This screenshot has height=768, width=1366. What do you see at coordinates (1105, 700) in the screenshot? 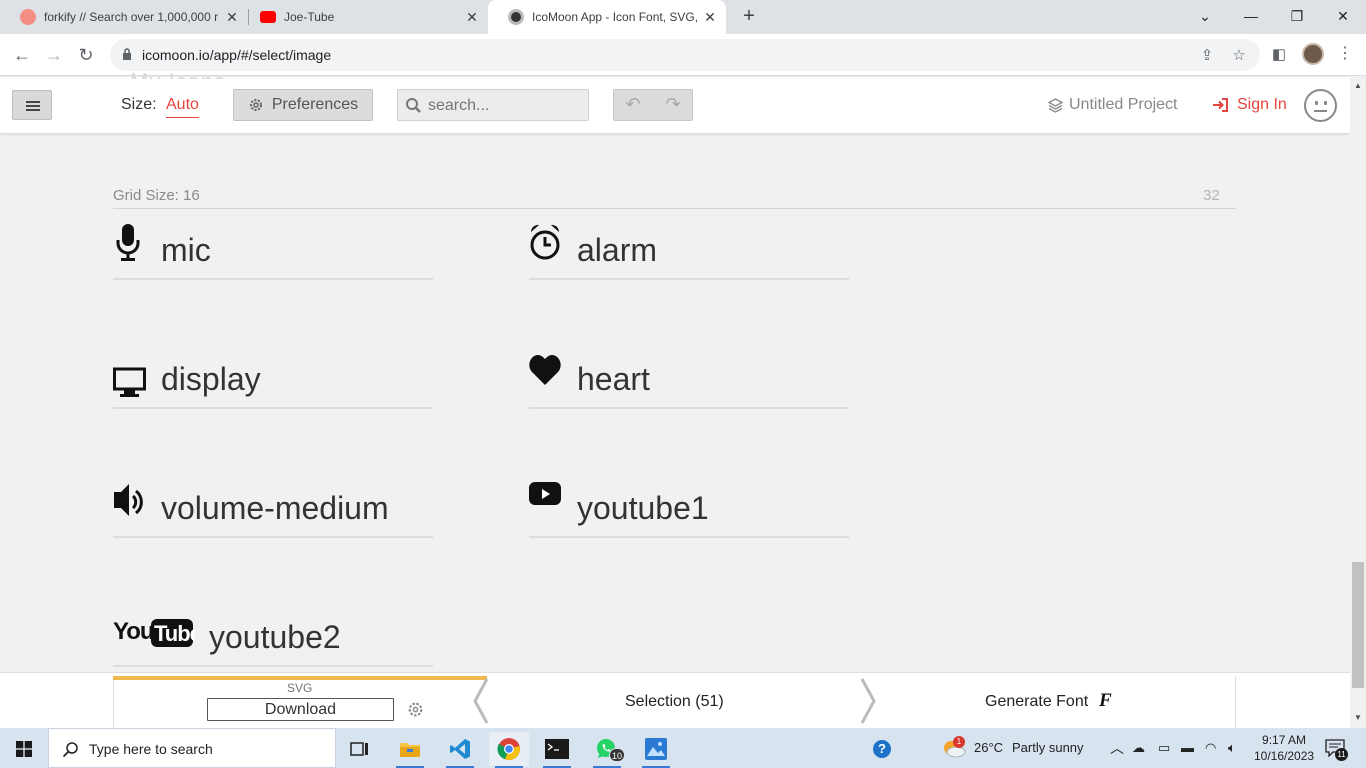
I see `font-f-icon: F` at bounding box center [1105, 700].